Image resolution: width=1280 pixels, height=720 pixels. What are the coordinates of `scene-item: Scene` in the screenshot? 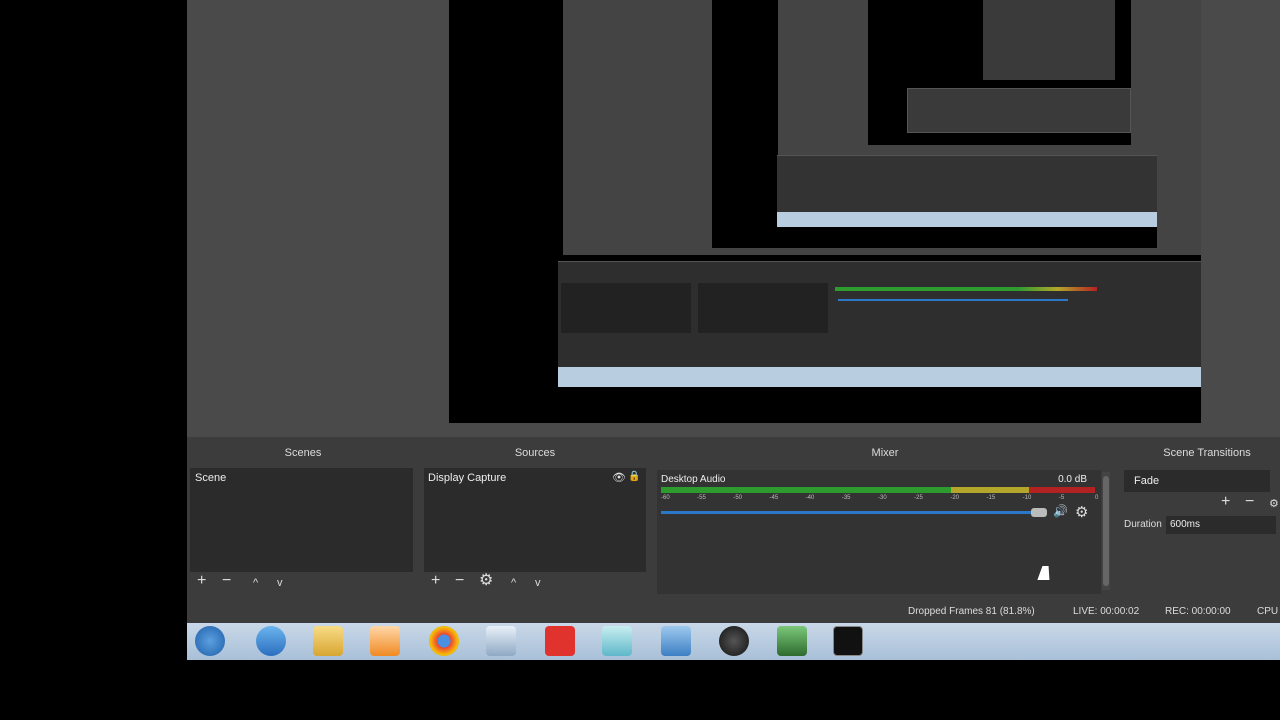 It's located at (210, 478).